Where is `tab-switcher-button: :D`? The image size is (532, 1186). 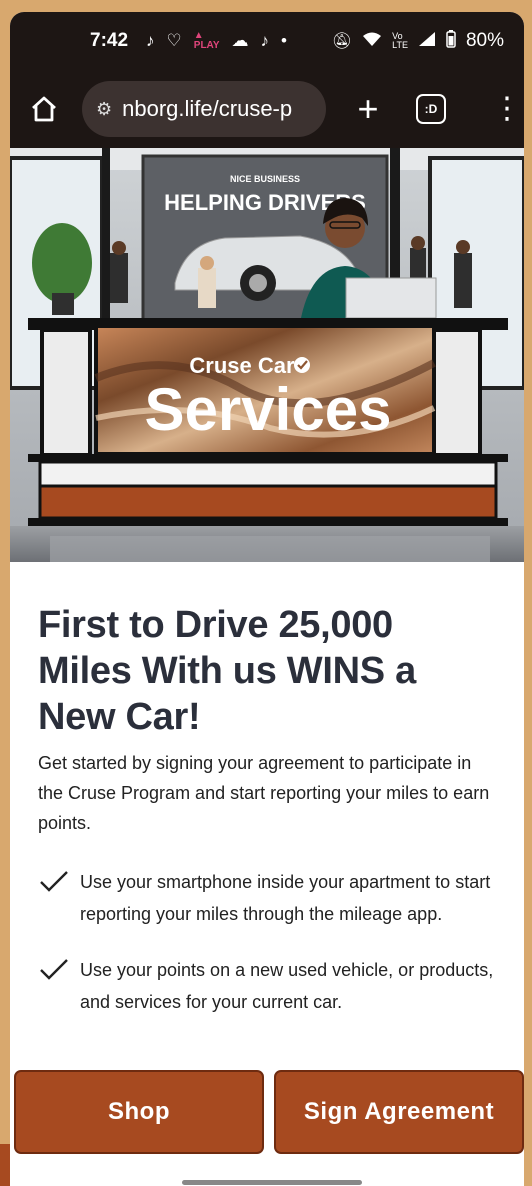 tab-switcher-button: :D is located at coordinates (431, 109).